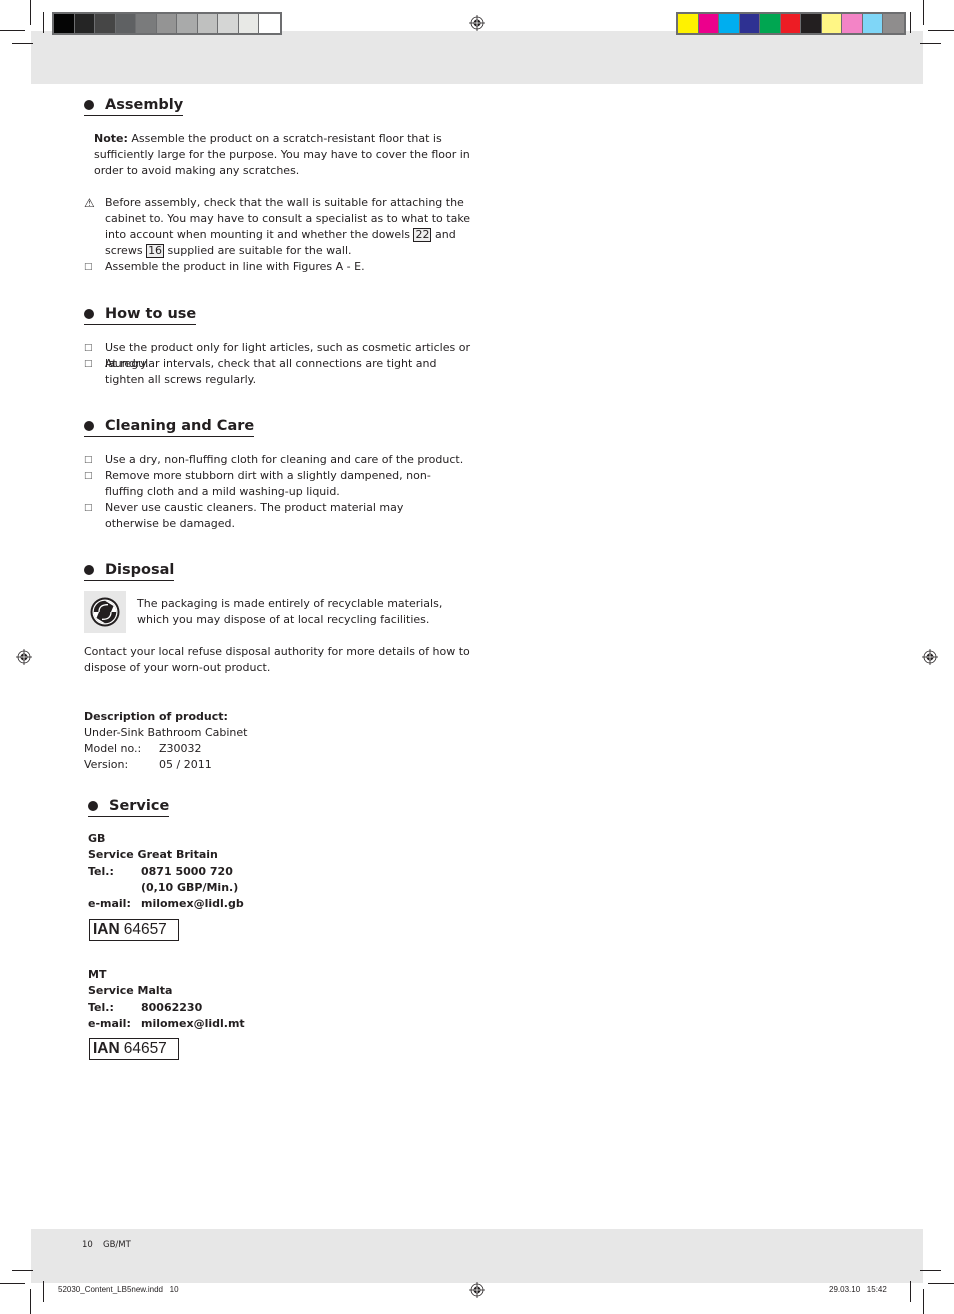 The image size is (954, 1314). I want to click on grayscale-color-bar, so click(167, 23).